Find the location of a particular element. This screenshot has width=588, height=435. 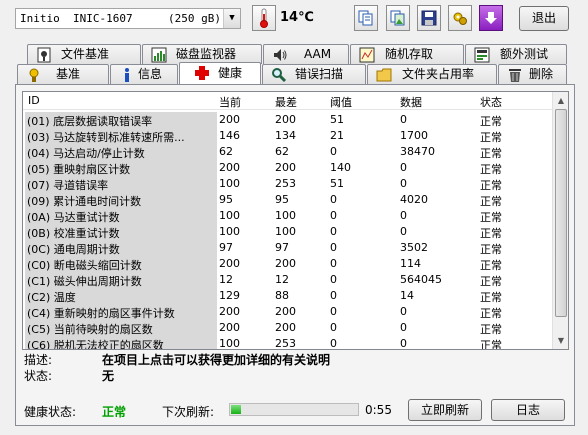

attribute-id-cell: (C2) 温度 is located at coordinates (121, 296).